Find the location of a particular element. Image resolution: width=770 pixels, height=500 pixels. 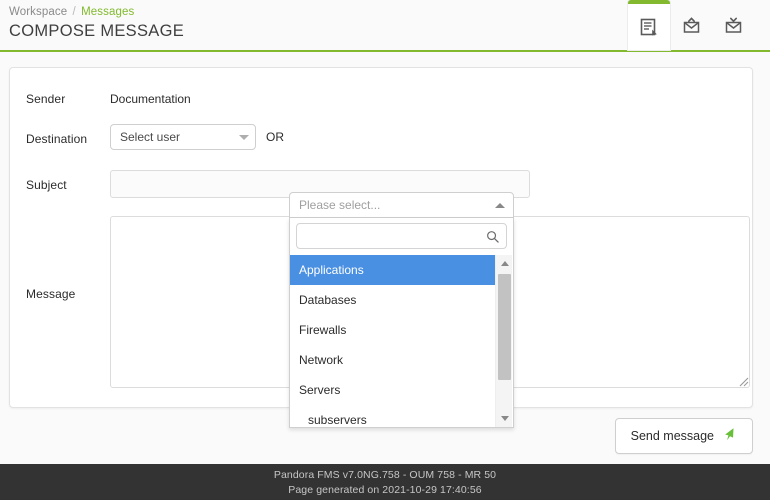

group-search-input is located at coordinates (391, 236).